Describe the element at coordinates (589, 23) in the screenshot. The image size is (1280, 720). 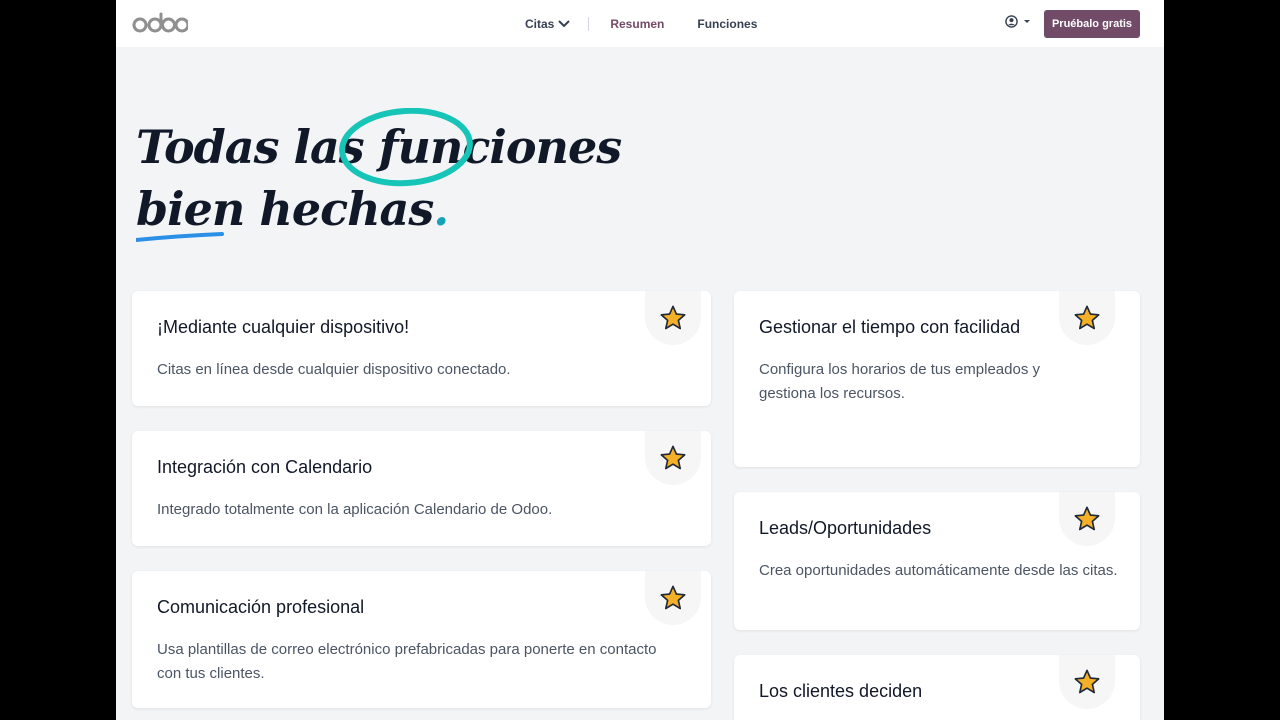
I see `nav-divider` at that location.